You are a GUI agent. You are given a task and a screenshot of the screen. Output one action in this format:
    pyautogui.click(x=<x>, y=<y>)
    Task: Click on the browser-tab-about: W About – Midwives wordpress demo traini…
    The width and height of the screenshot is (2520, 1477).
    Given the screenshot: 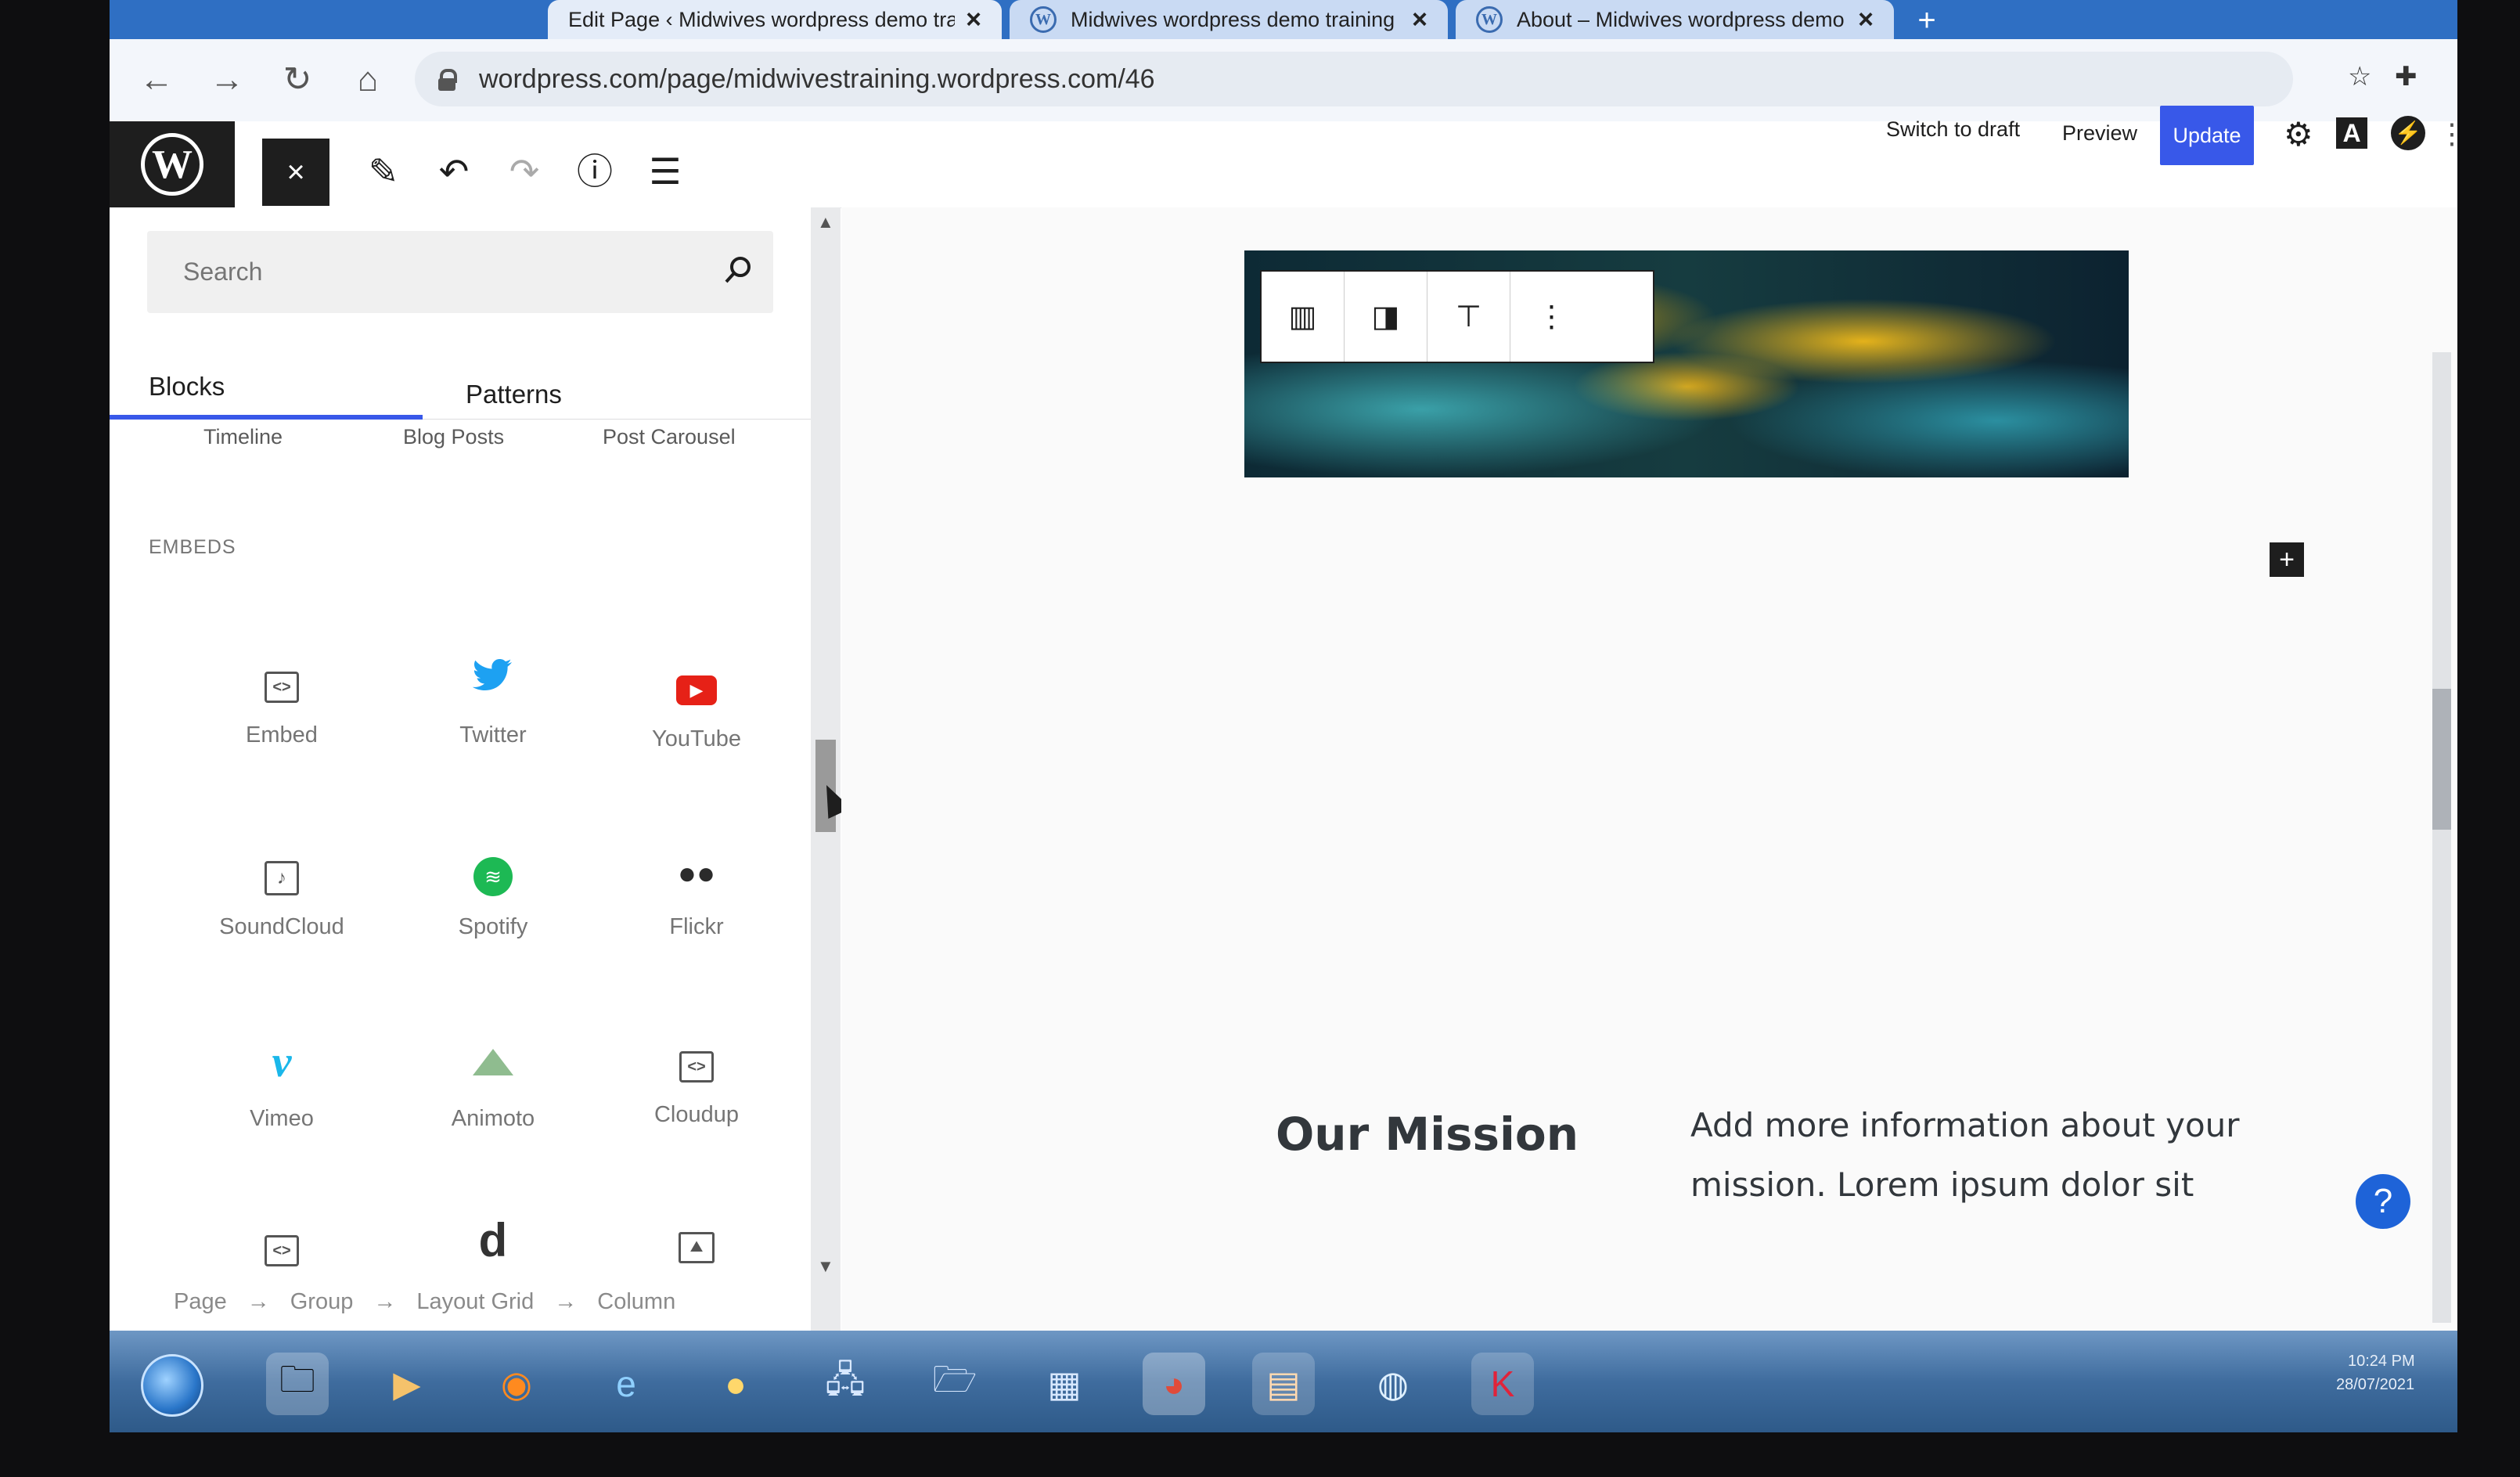 What is the action you would take?
    pyautogui.click(x=1675, y=19)
    